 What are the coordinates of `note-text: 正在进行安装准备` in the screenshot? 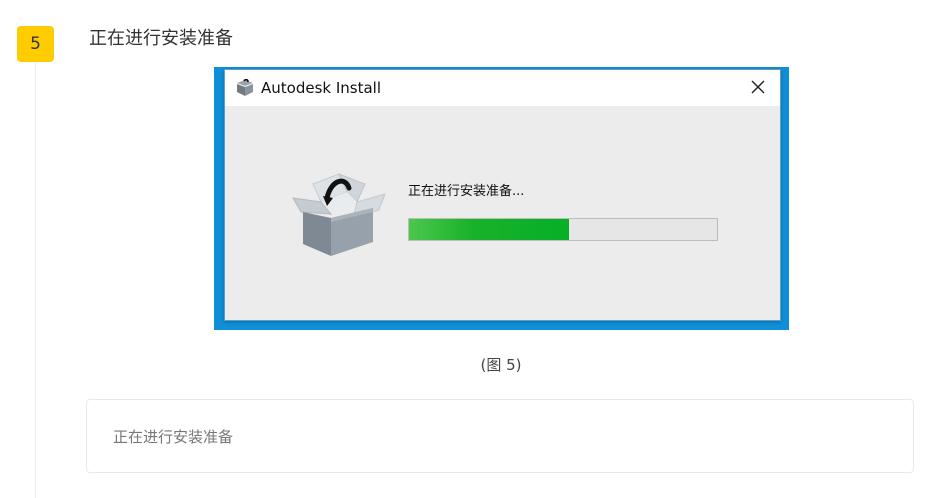 It's located at (173, 437).